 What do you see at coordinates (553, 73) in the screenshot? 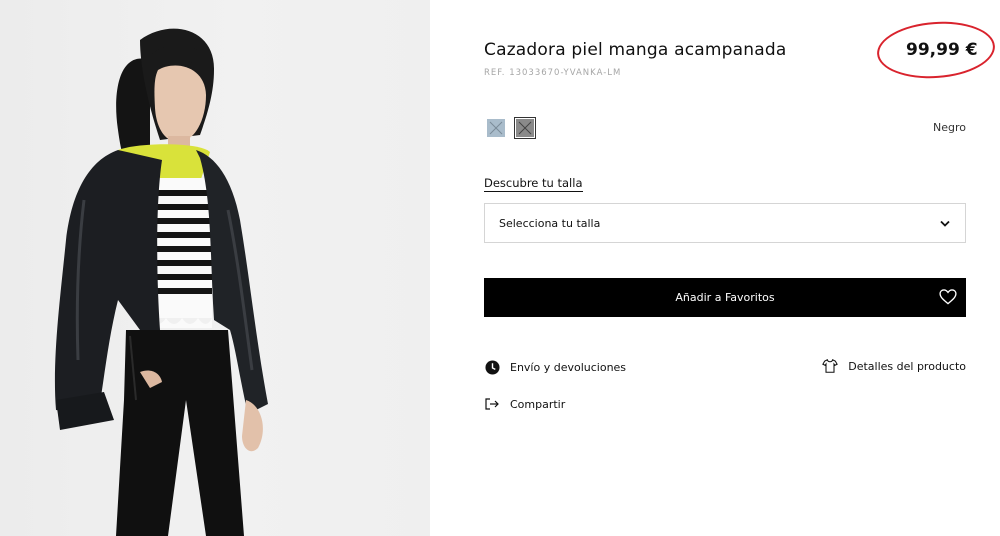
I see `product-reference: REF. 13033670-YVANKA-LM` at bounding box center [553, 73].